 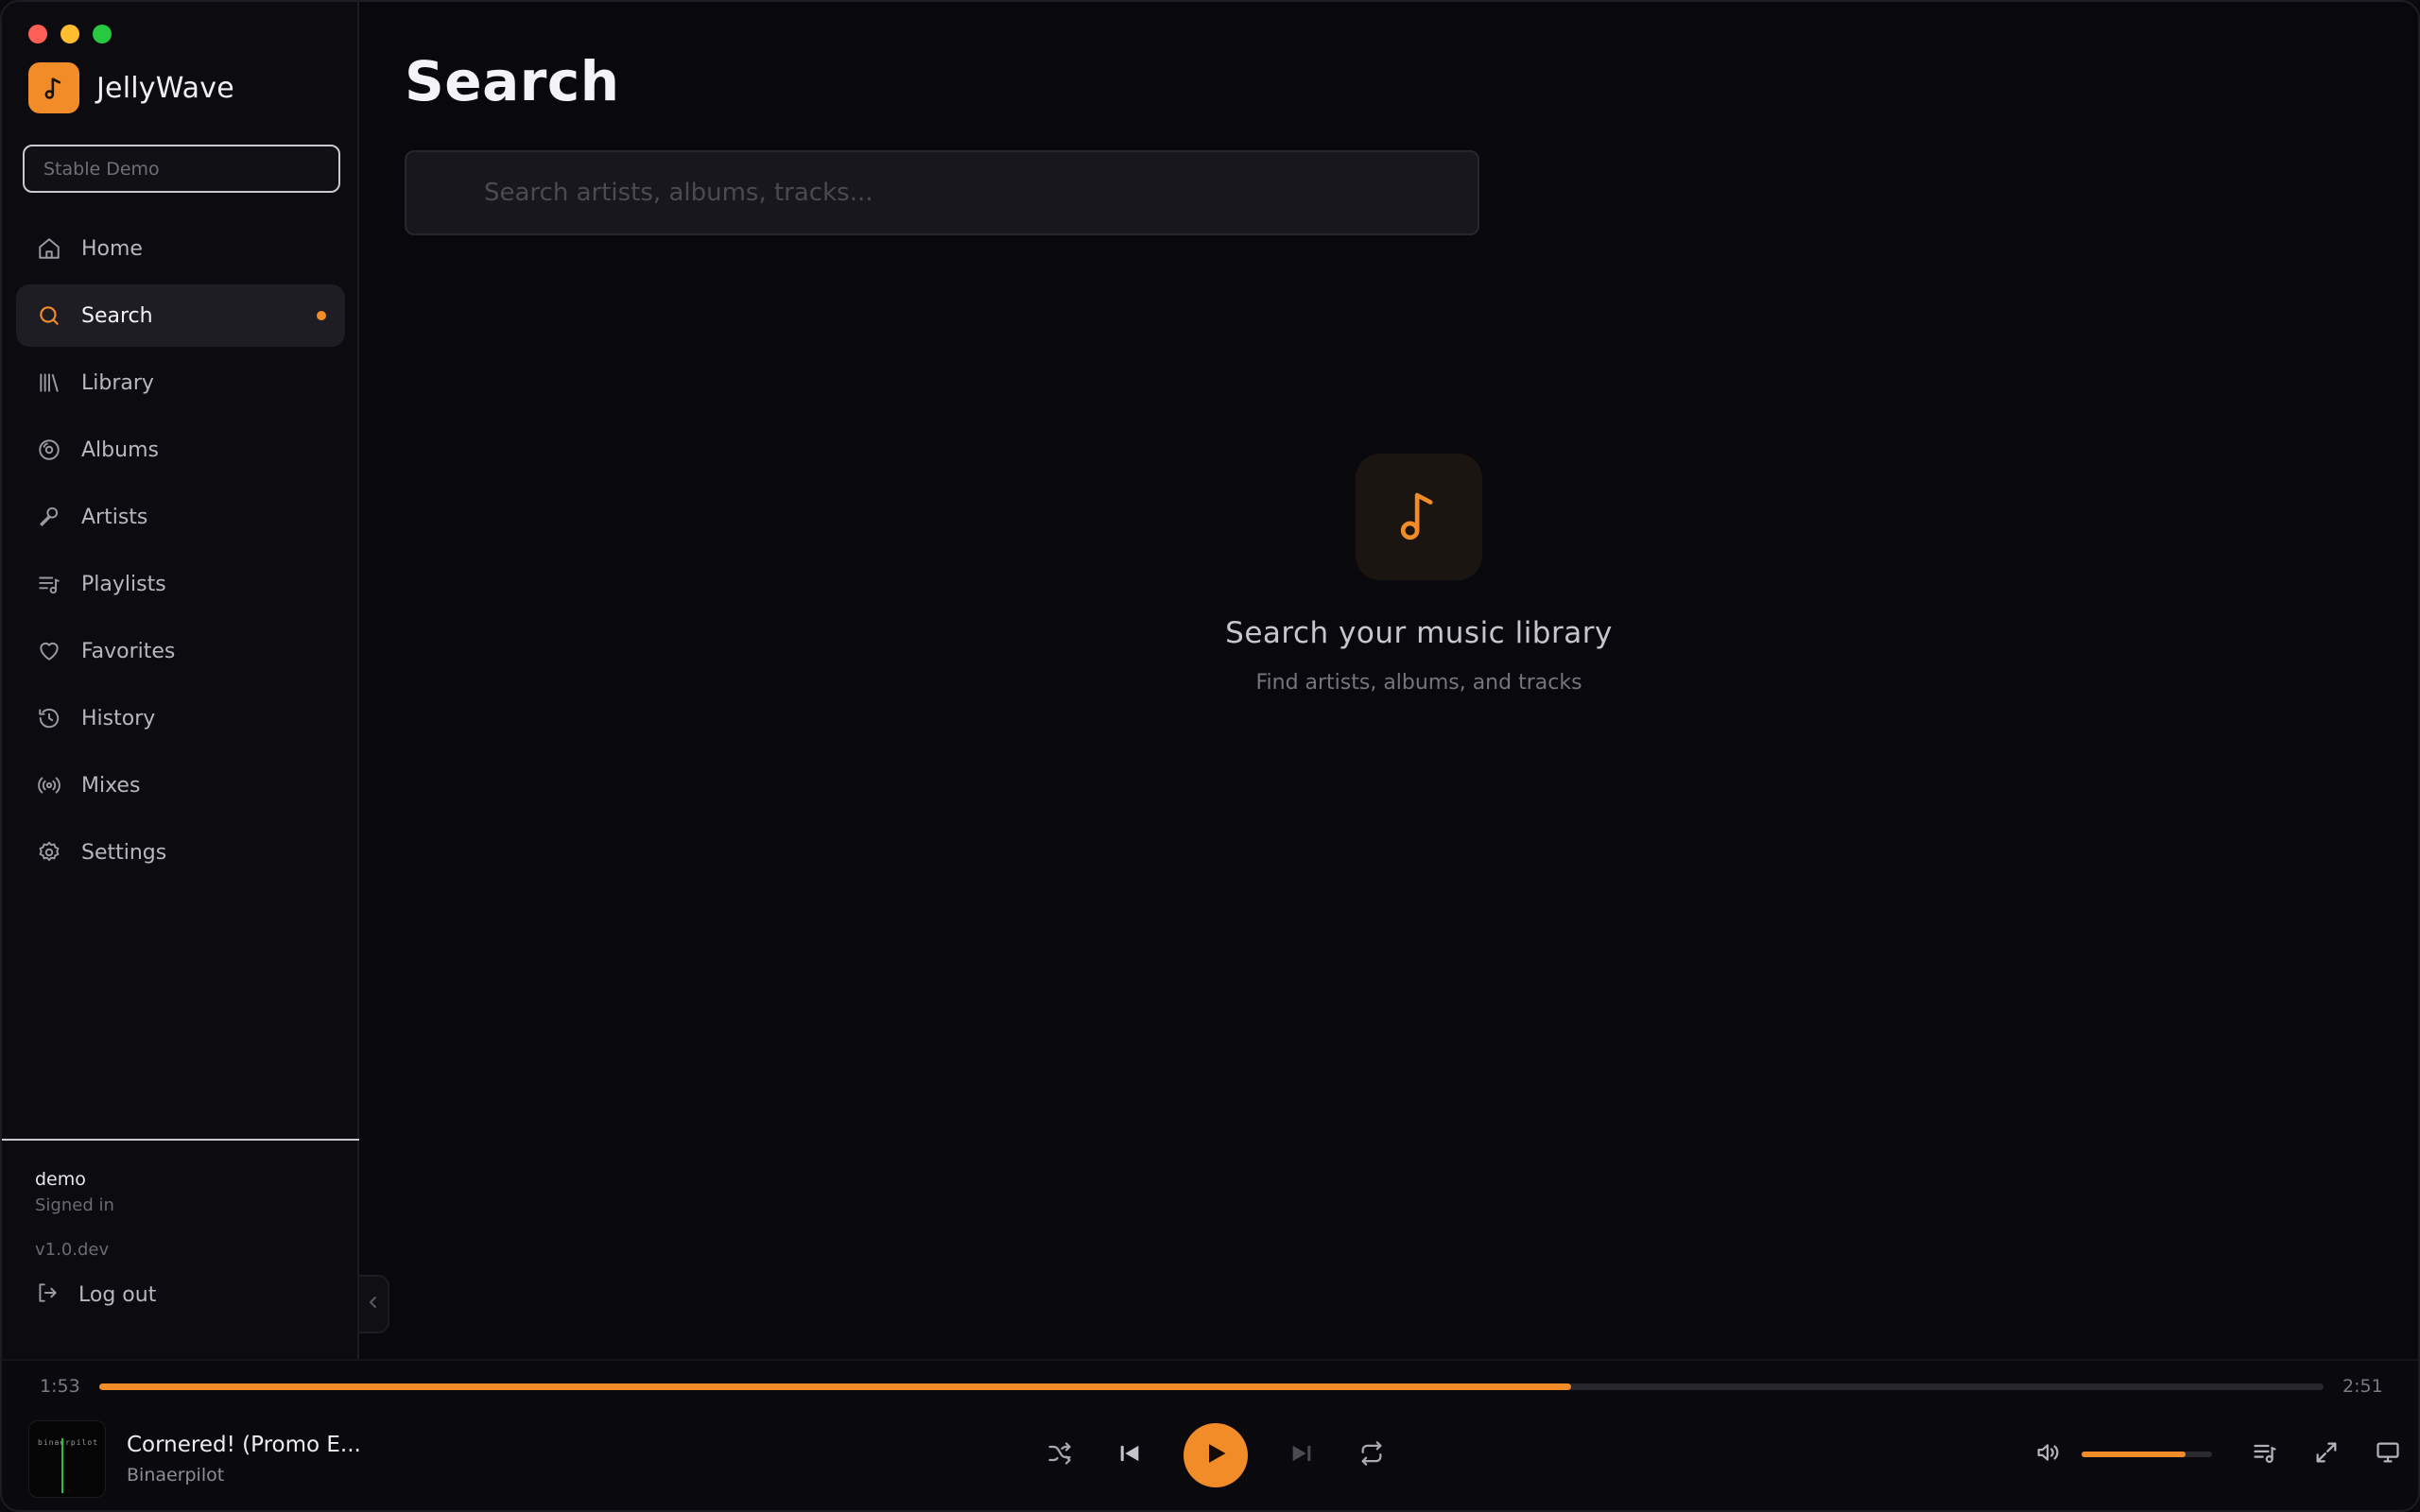 What do you see at coordinates (49, 315) in the screenshot?
I see `search-icon` at bounding box center [49, 315].